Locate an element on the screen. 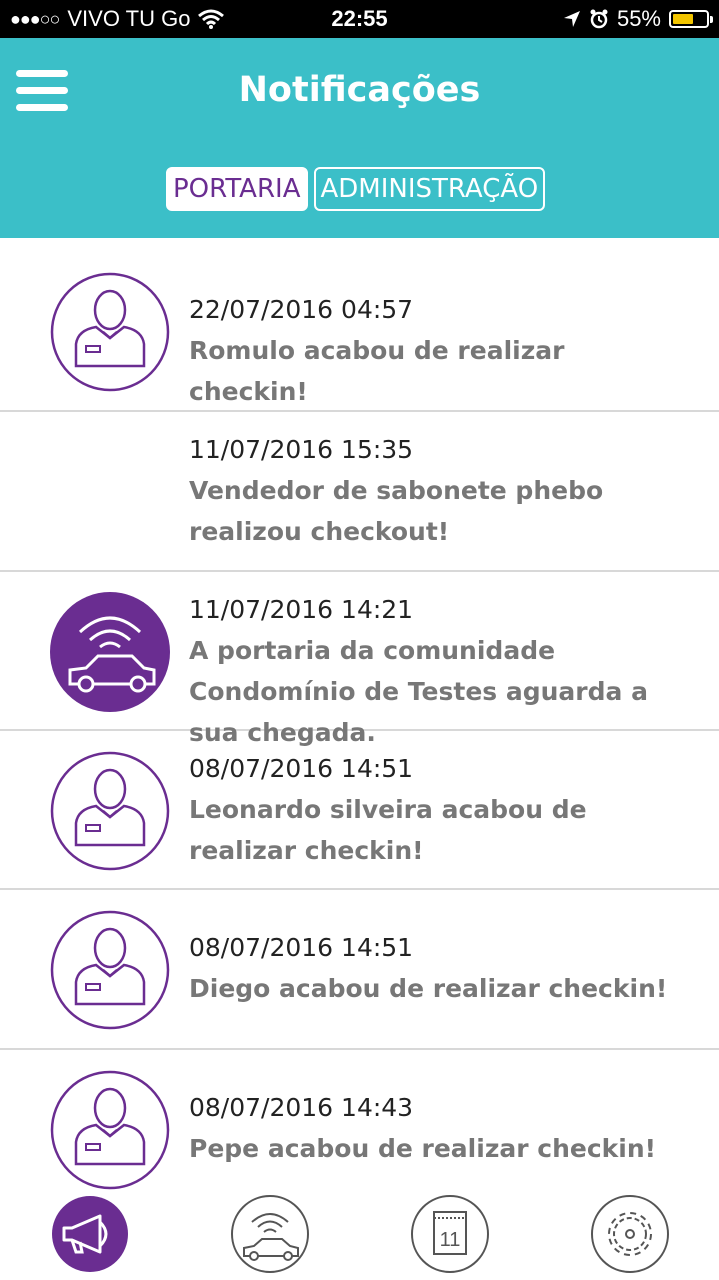 The image size is (719, 1280). alarm-clock-icon is located at coordinates (599, 19).